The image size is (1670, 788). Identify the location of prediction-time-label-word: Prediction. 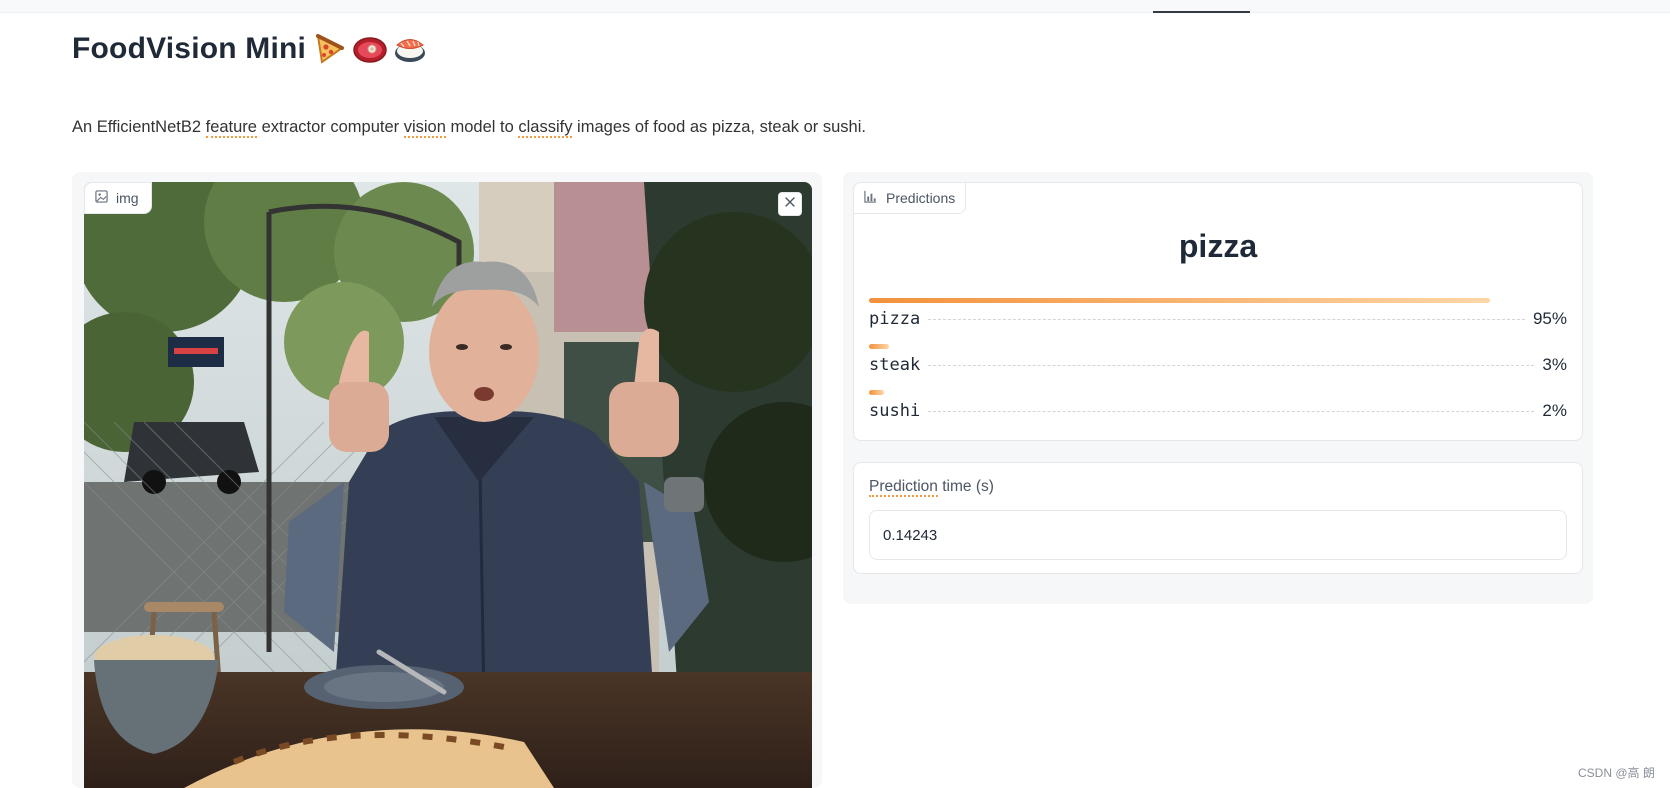
(903, 487).